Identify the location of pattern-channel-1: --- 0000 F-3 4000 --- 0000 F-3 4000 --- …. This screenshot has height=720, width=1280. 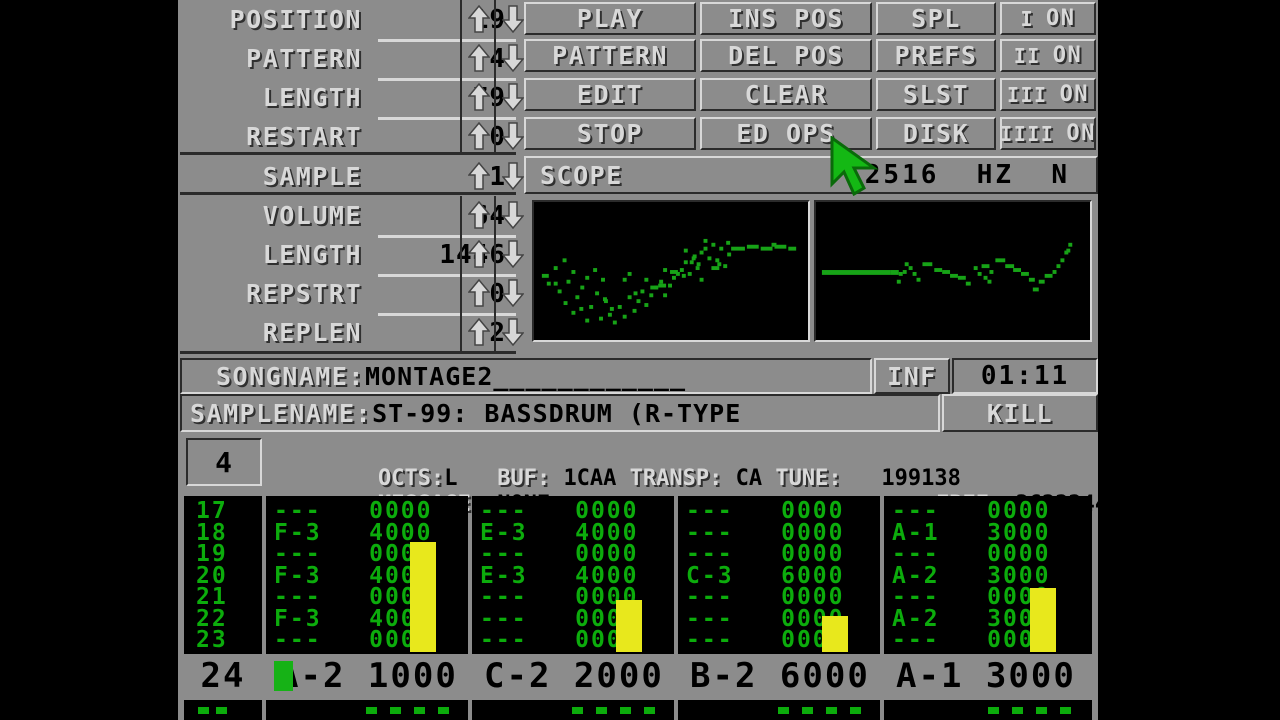
(367, 575).